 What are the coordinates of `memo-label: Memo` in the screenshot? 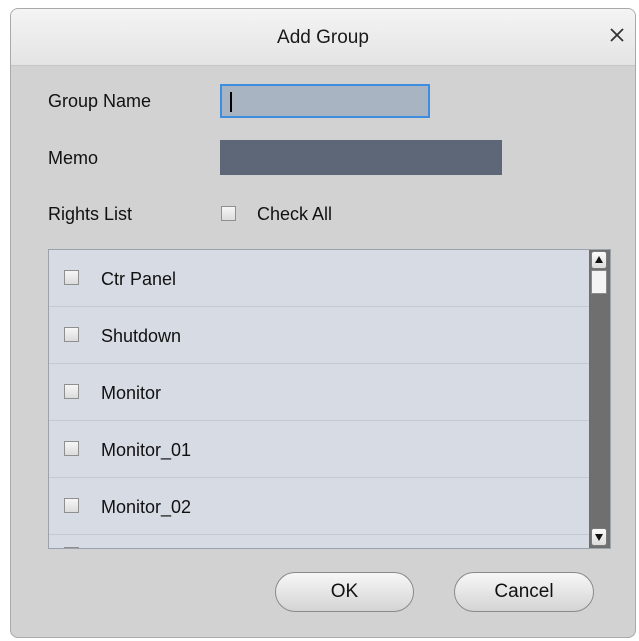 It's located at (73, 158).